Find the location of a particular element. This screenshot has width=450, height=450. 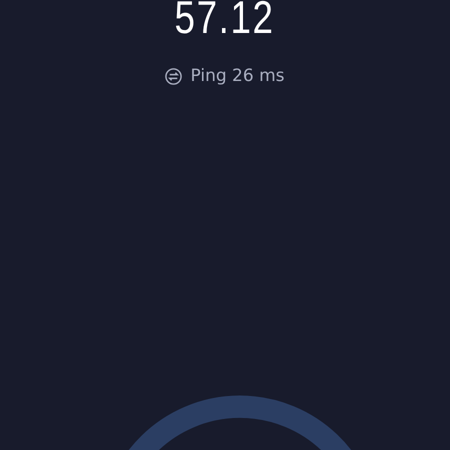

ping-icon is located at coordinates (173, 77).